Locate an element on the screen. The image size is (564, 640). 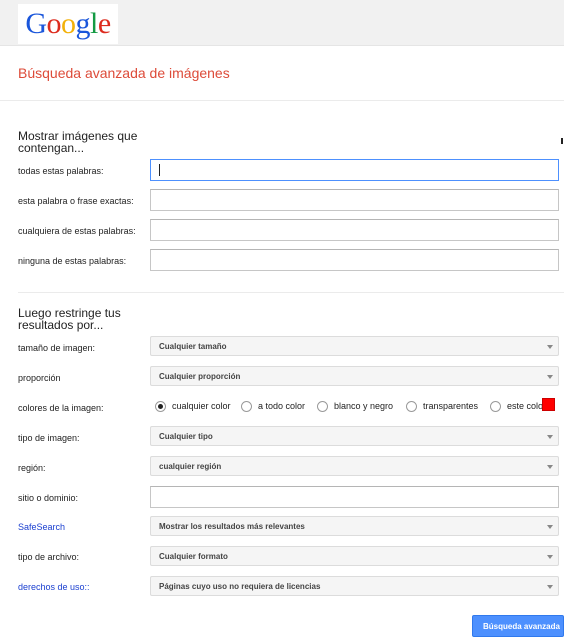
region-select: cualquier región is located at coordinates (354, 466).